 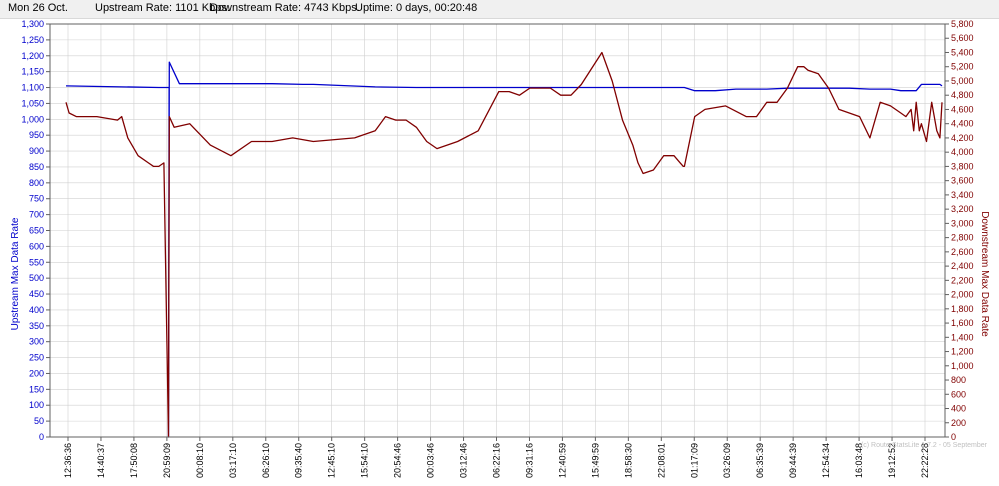 What do you see at coordinates (36, 151) in the screenshot?
I see `y-tick-label-left: 900` at bounding box center [36, 151].